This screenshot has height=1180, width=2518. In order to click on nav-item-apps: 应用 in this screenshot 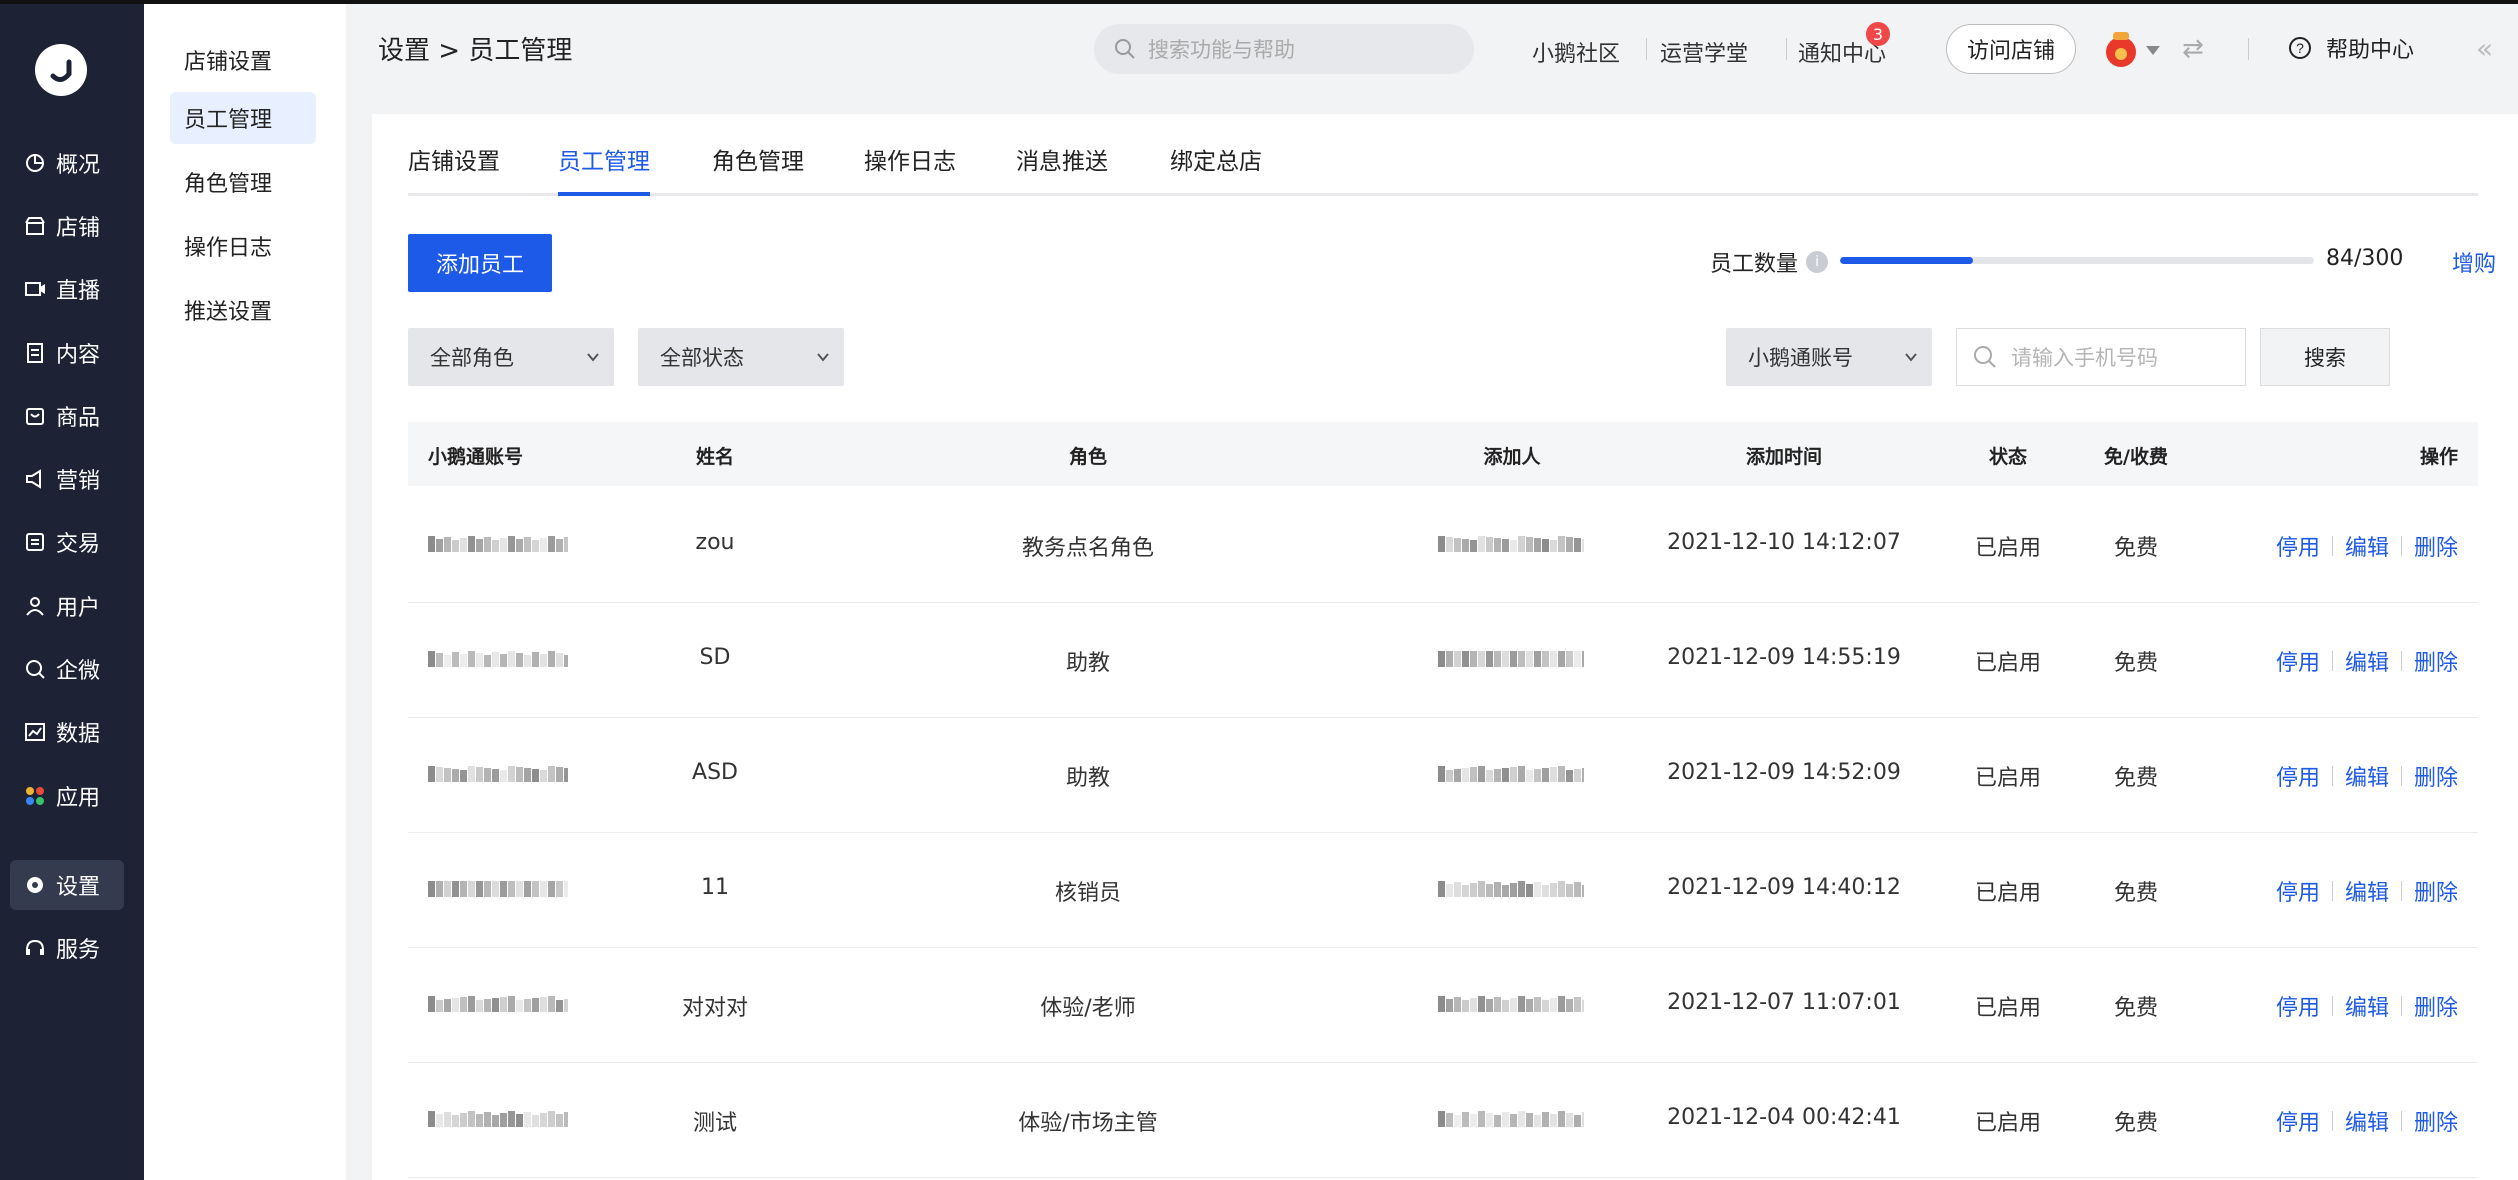, I will do `click(67, 796)`.